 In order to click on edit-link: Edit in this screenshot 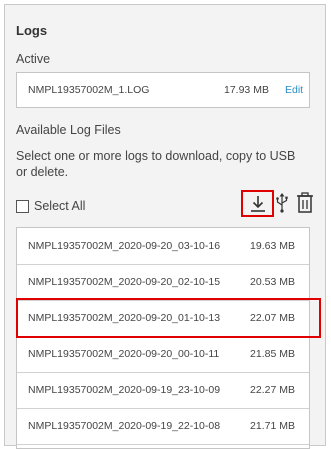, I will do `click(294, 90)`.